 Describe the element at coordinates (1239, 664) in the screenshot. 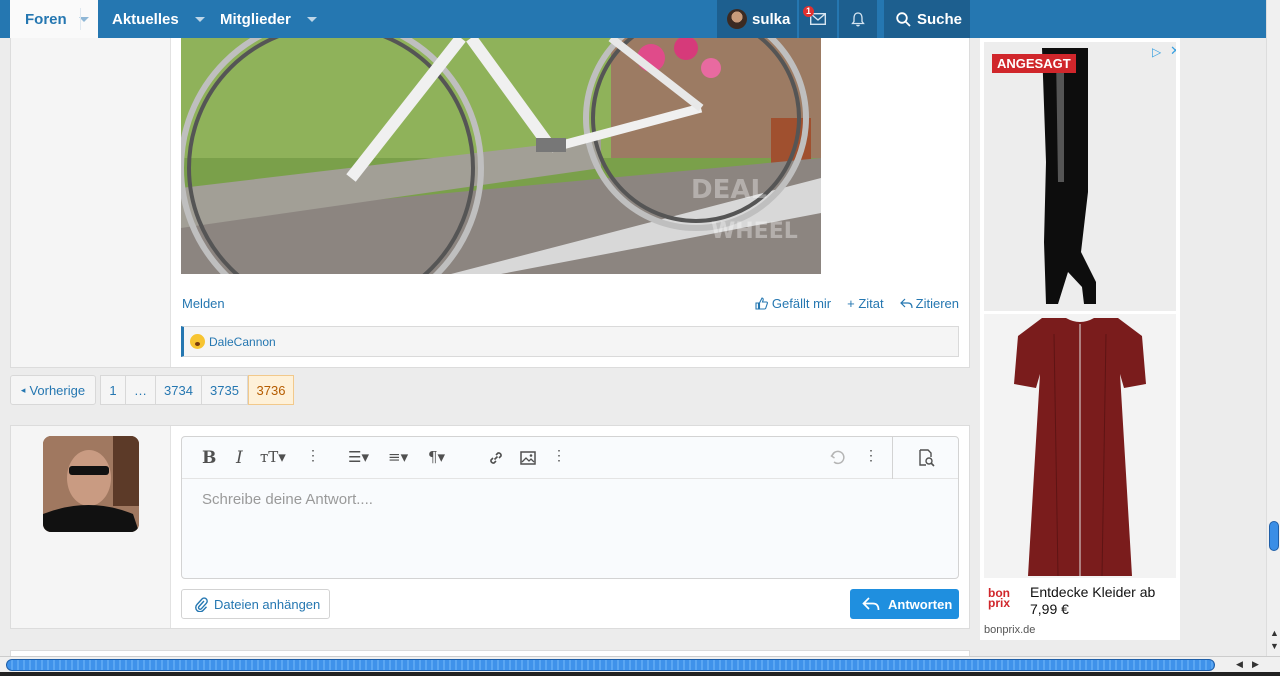

I see `scroll-left-icon: ◀` at that location.